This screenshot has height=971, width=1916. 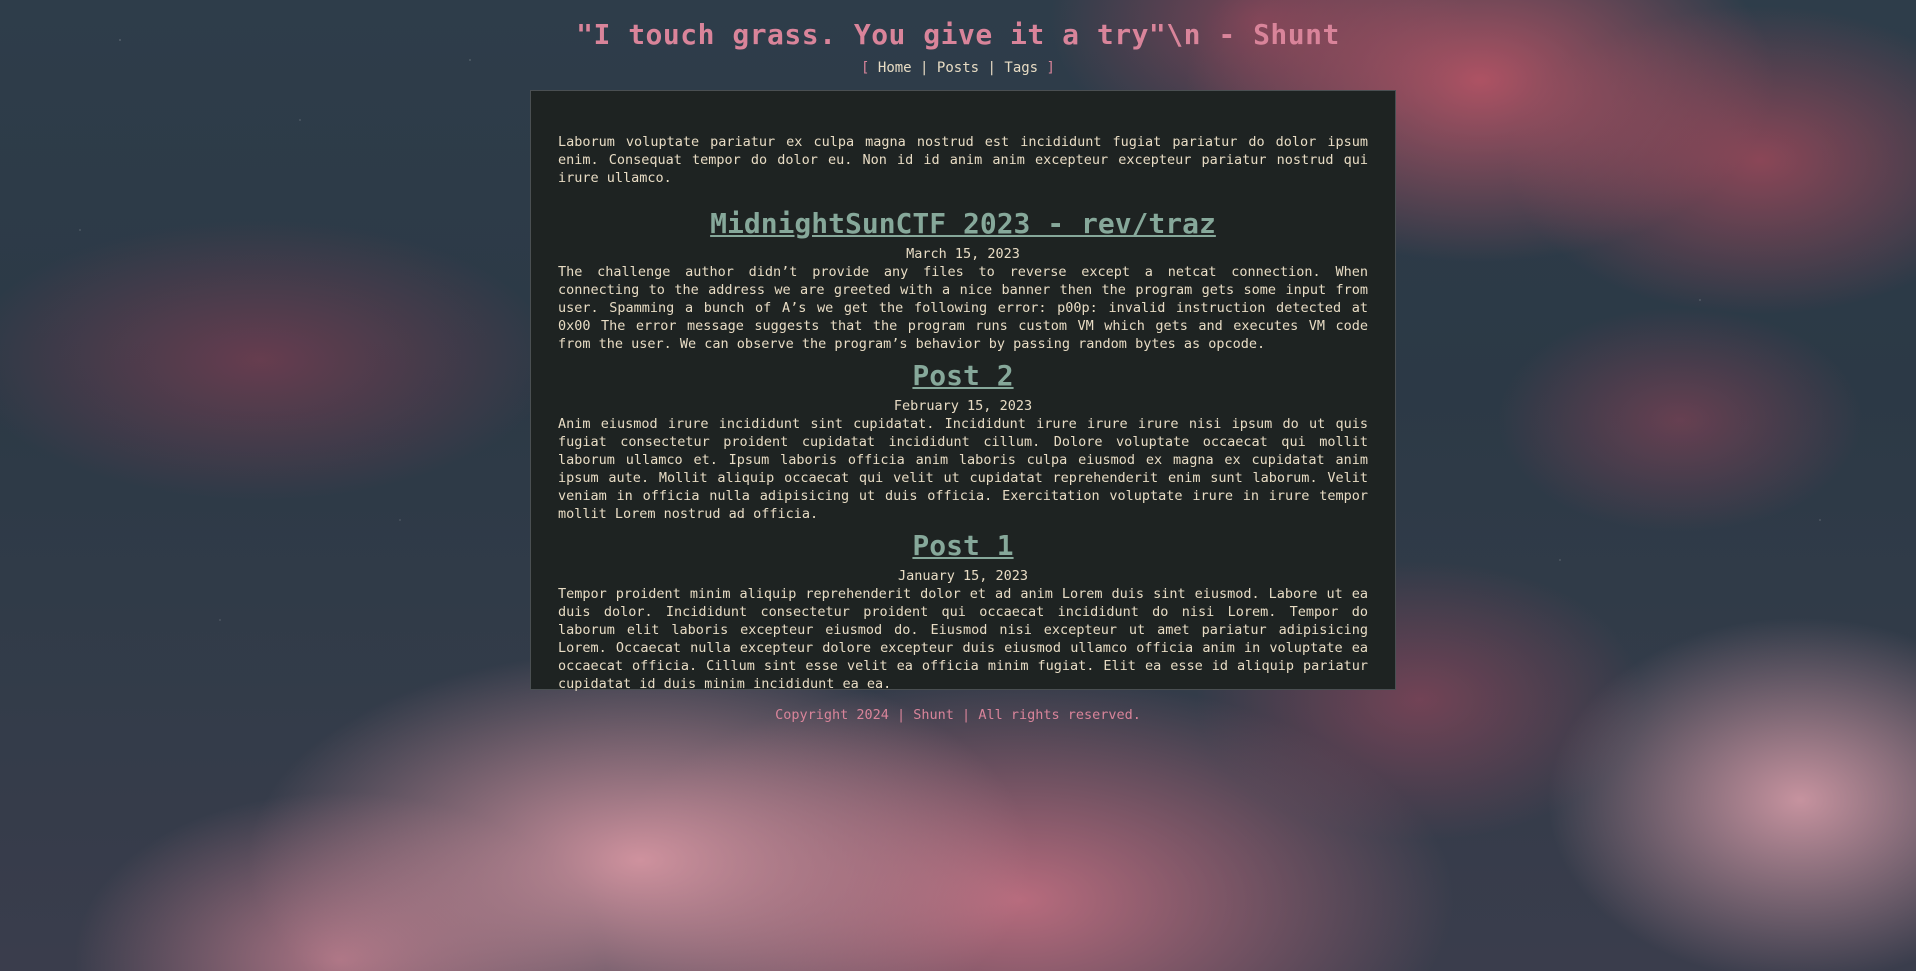 What do you see at coordinates (963, 576) in the screenshot?
I see `post-date: January 15, 2023` at bounding box center [963, 576].